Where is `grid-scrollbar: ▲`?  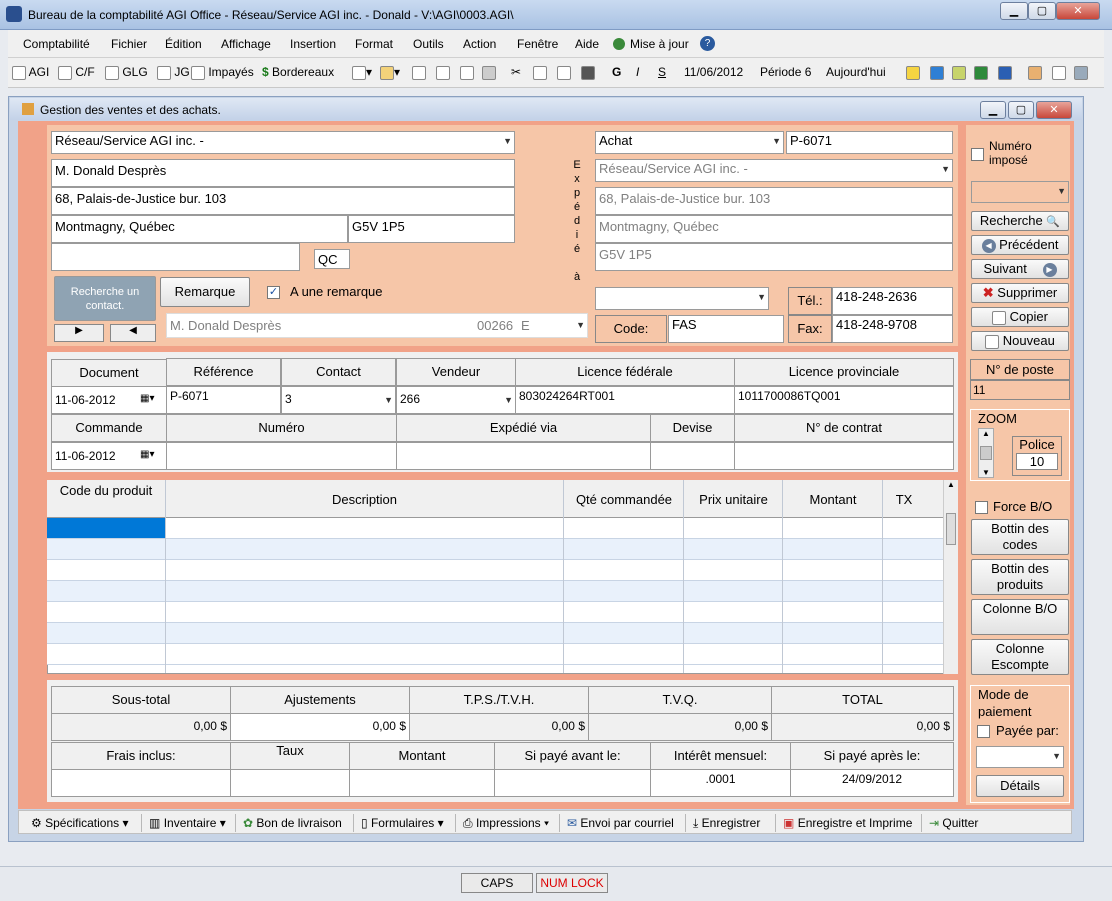 grid-scrollbar: ▲ is located at coordinates (950, 577).